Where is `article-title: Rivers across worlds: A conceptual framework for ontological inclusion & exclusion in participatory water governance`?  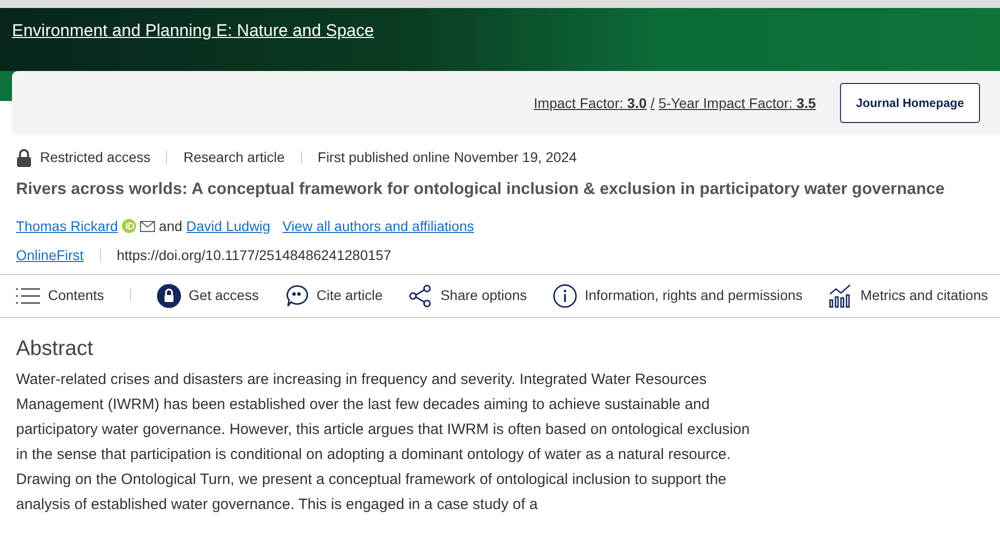
article-title: Rivers across worlds: A conceptual framework for ontological inclusion & exclusion in participatory water governance is located at coordinates (480, 190).